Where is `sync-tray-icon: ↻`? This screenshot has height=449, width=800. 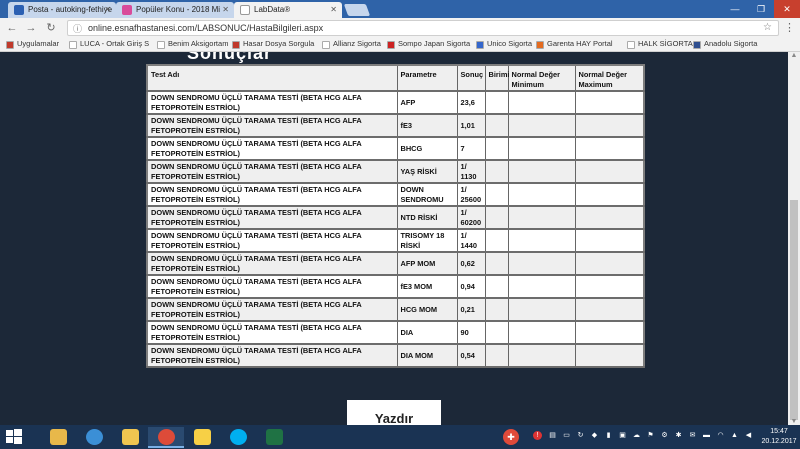 sync-tray-icon: ↻ is located at coordinates (580, 435).